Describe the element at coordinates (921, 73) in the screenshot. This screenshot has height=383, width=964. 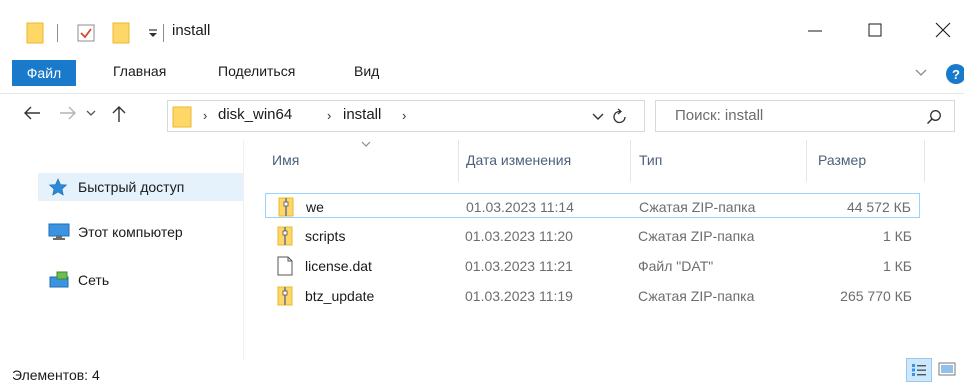
I see `expand-ribbon-icon` at that location.